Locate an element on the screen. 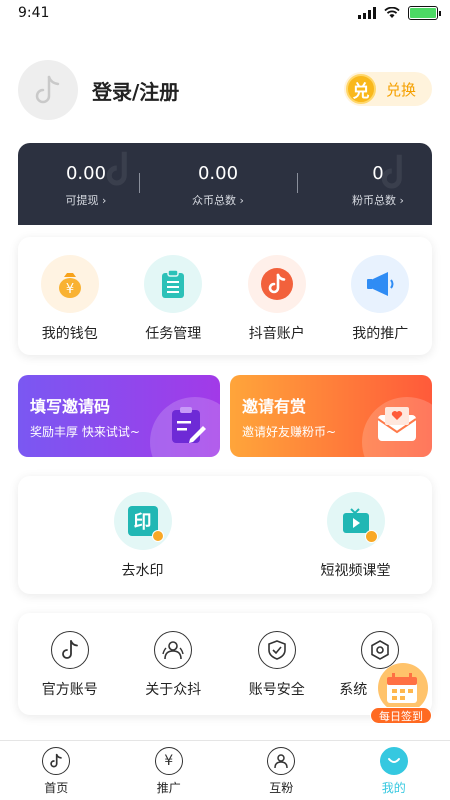 The width and height of the screenshot is (450, 800). balance-label: 粉币总数 › is located at coordinates (378, 200).